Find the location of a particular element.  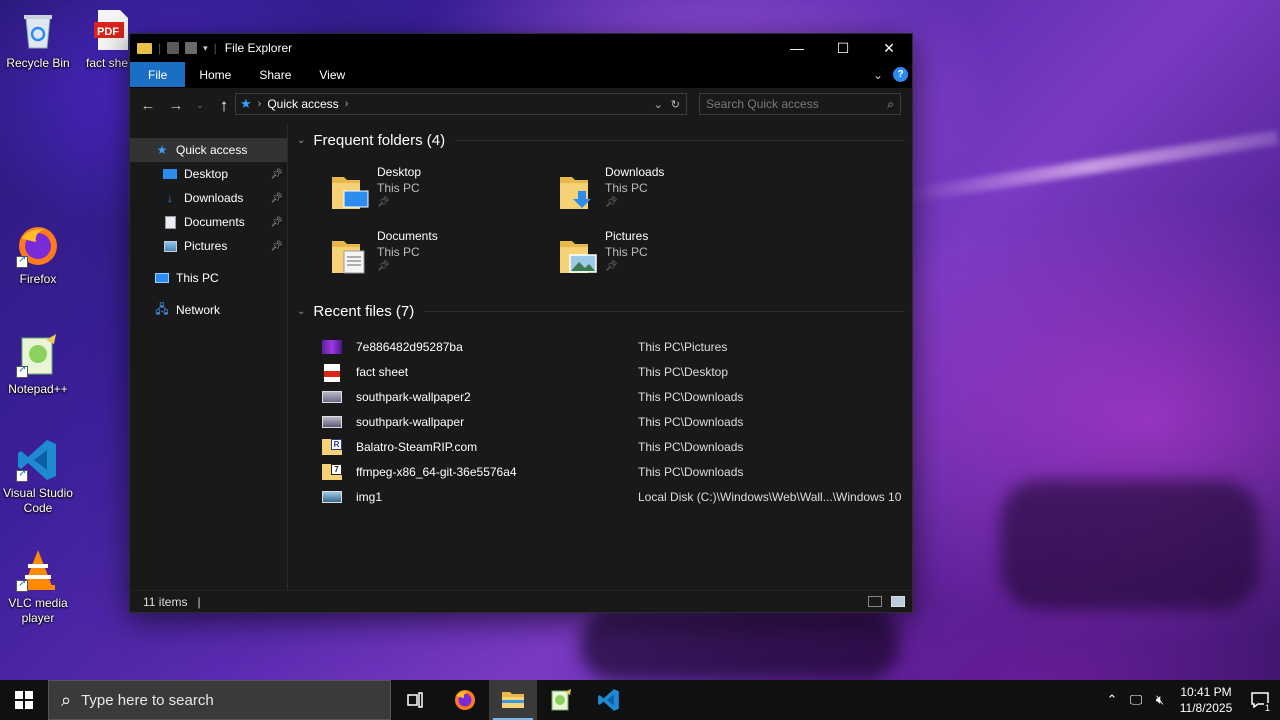

breadcrumb-quick-access: Quick access is located at coordinates (302, 104).